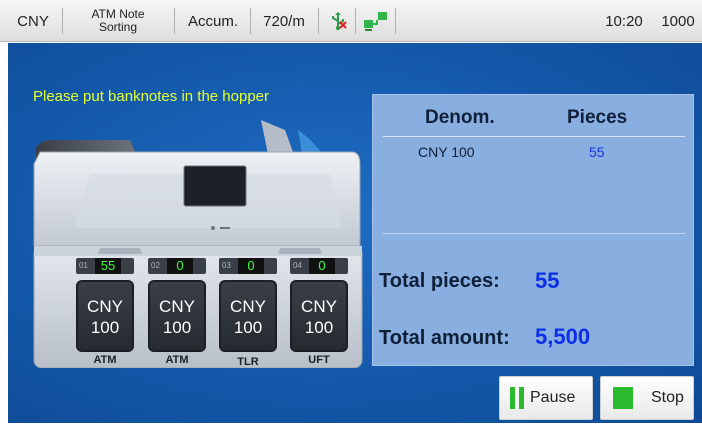 Image resolution: width=702 pixels, height=426 pixels. What do you see at coordinates (597, 117) in the screenshot?
I see `column-header-pieces: Pieces` at bounding box center [597, 117].